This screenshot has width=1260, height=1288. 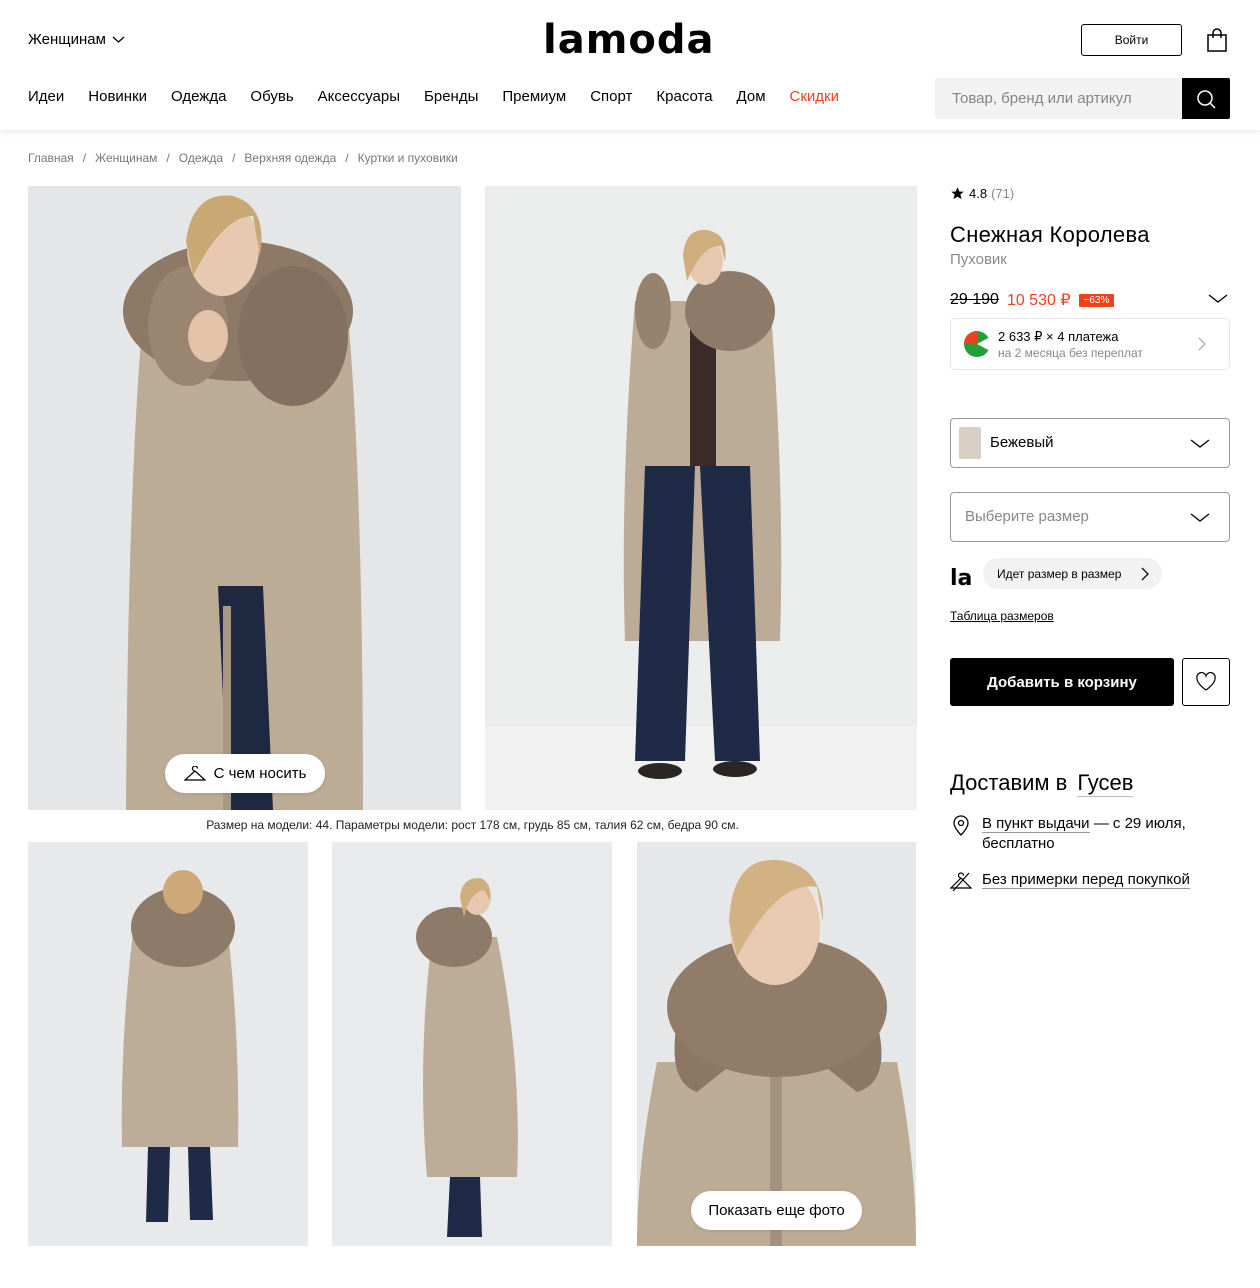 I want to click on current-price: 10 530 ₽, so click(x=1038, y=300).